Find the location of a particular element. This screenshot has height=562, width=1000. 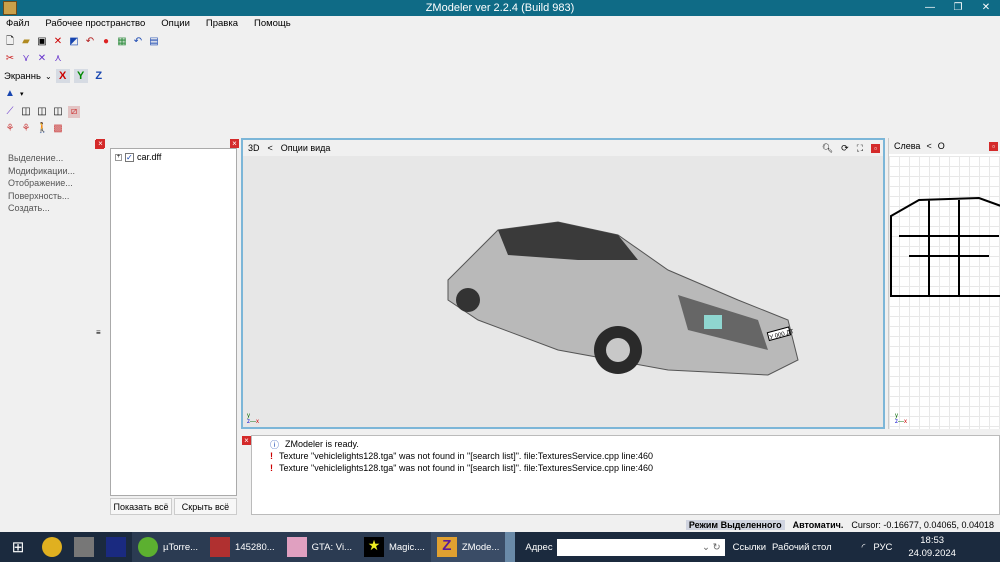

title-bar: ZModeler ver 2.2.4 (Build 983) is located at coordinates (500, 8).